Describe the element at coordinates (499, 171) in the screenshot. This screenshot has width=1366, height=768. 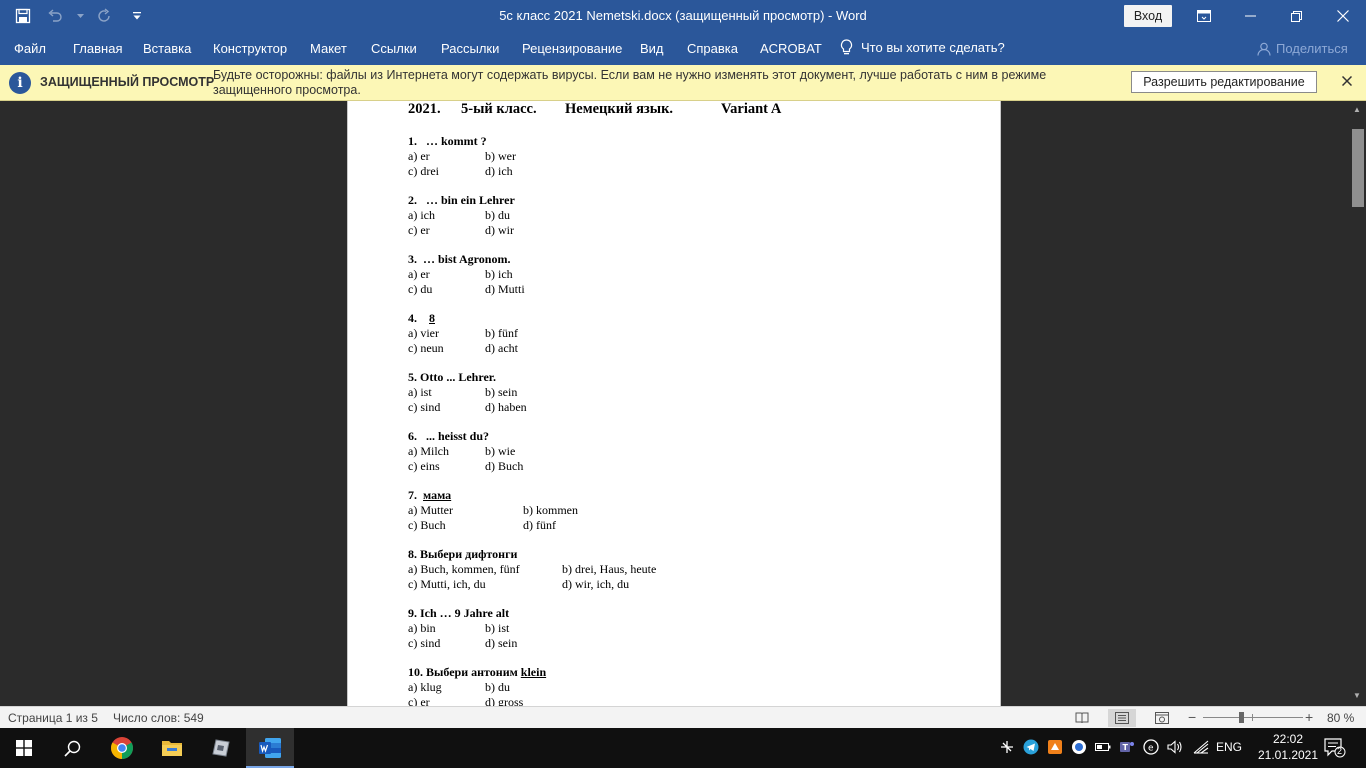
I see `answer-option: d) ich` at that location.